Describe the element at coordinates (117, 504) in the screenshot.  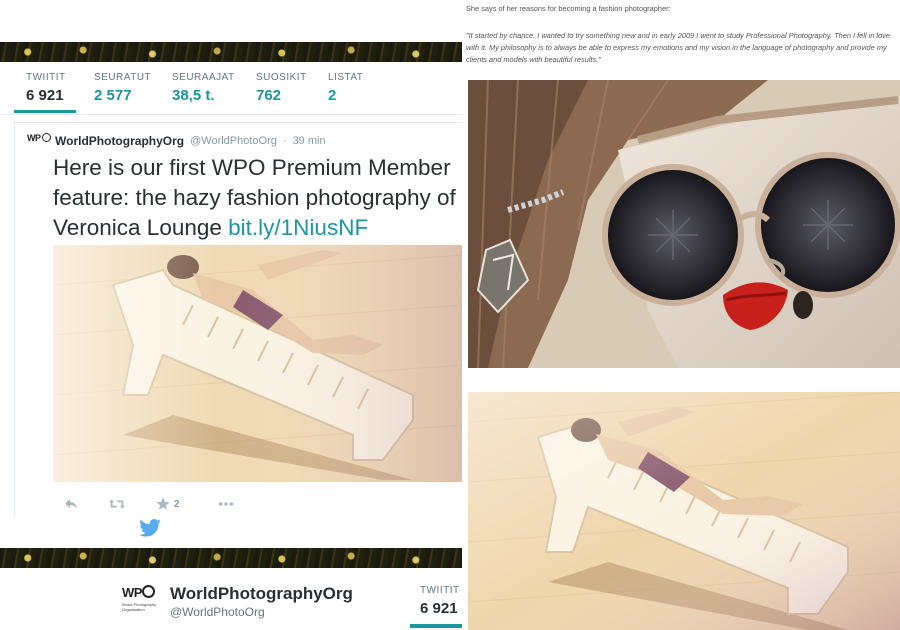
I see `retweet-icon` at that location.